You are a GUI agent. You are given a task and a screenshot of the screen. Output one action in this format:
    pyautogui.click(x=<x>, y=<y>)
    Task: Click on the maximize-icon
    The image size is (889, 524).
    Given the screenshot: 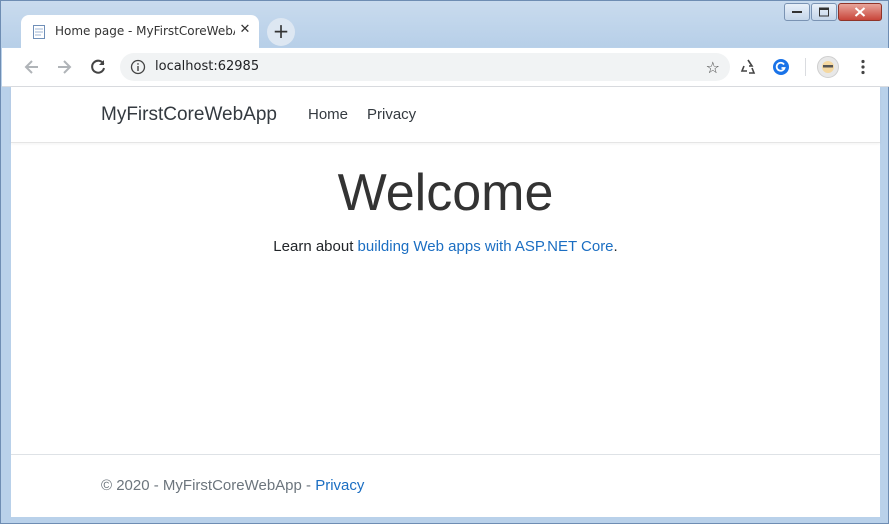 What is the action you would take?
    pyautogui.click(x=824, y=12)
    